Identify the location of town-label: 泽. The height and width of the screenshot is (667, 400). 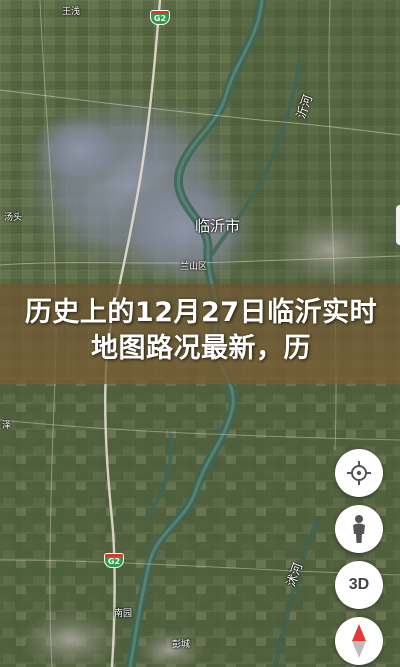
(7, 426).